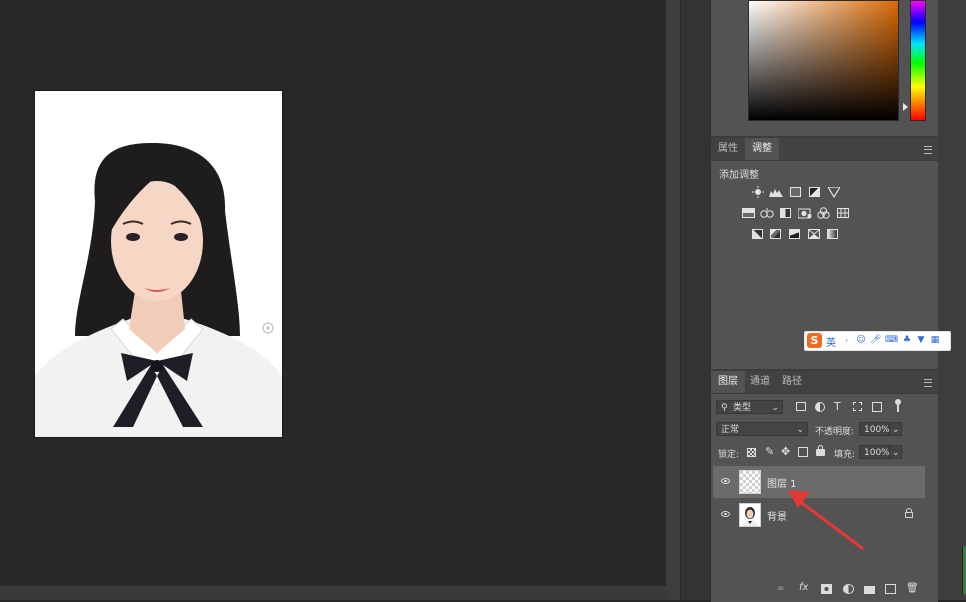 The image size is (966, 602). I want to click on layer-filter-select: 类型 ⚲ ⌄, so click(749, 407).